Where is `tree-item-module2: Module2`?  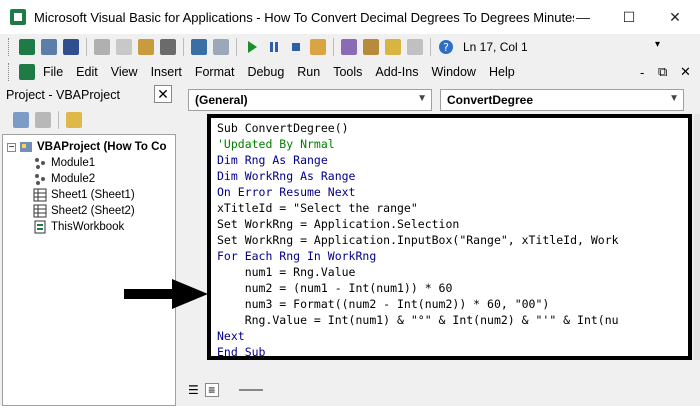
tree-item-module2: Module2 is located at coordinates (64, 179).